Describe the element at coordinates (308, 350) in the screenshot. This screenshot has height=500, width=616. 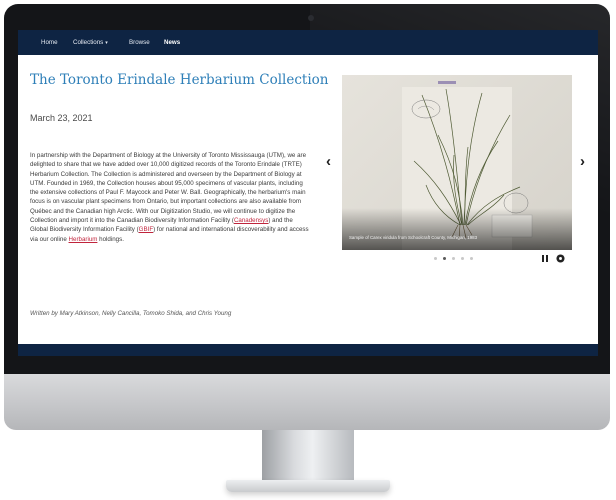
I see `footer-band` at that location.